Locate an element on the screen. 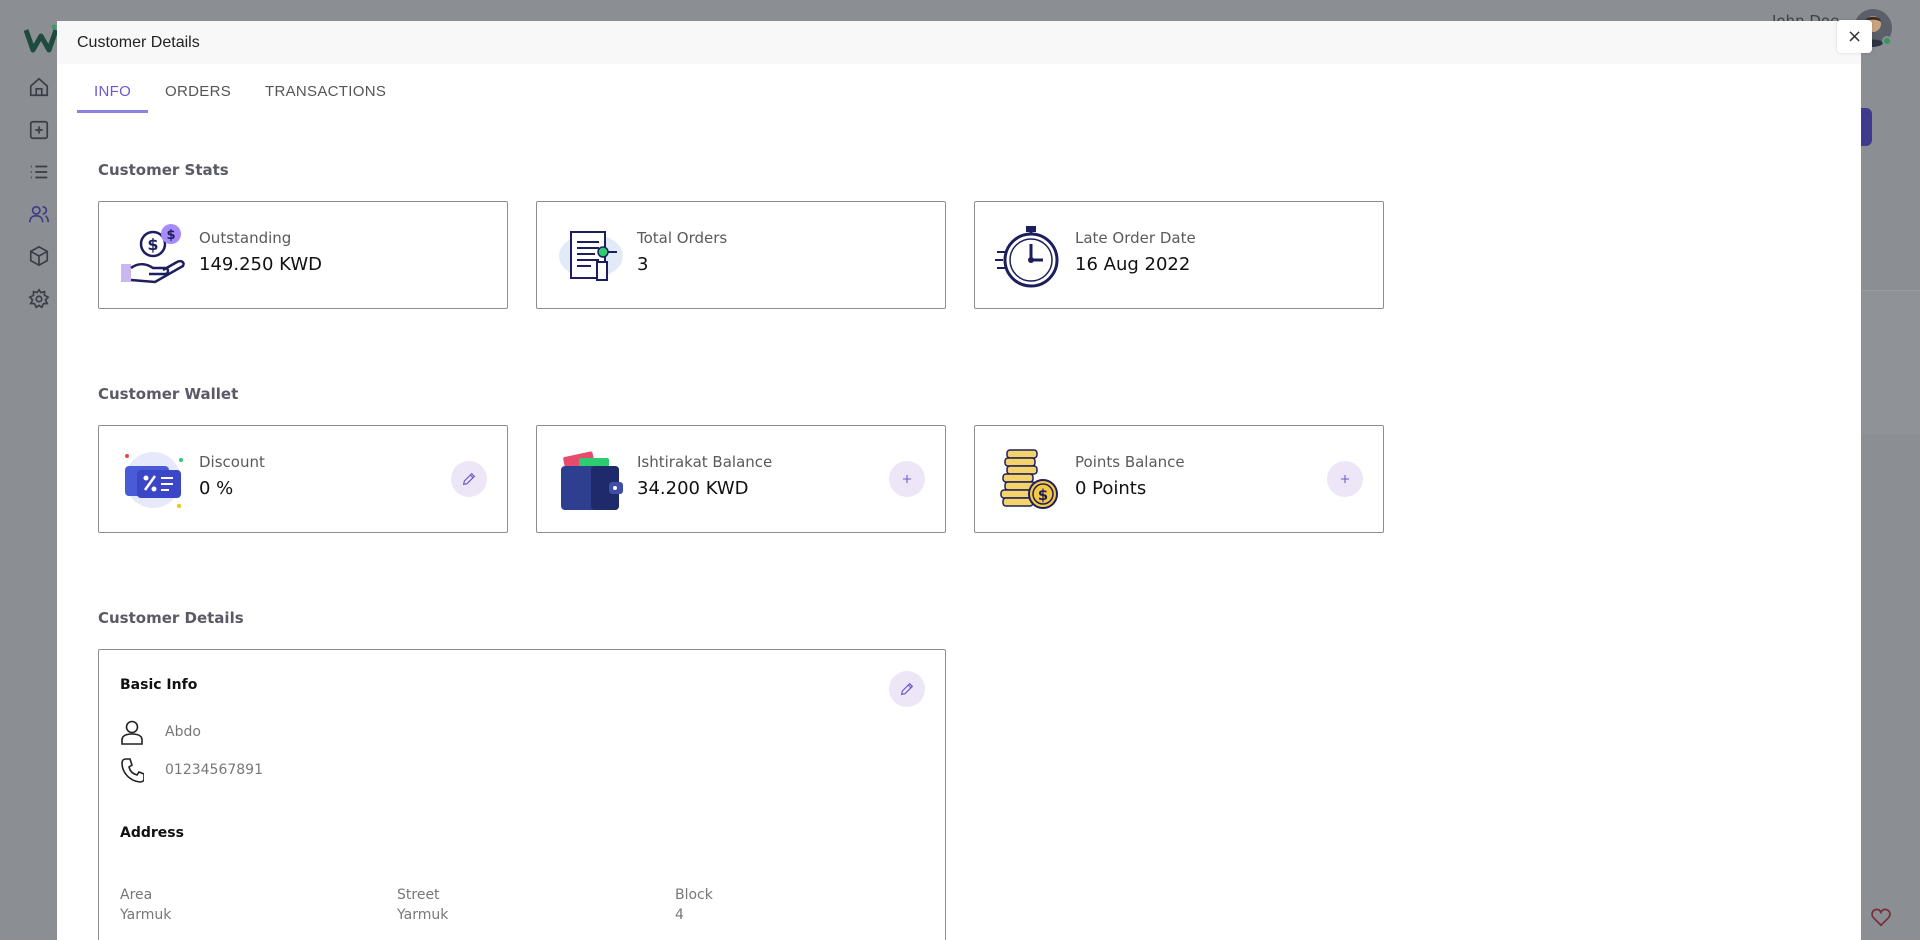  edit-discount-button is located at coordinates (469, 479).